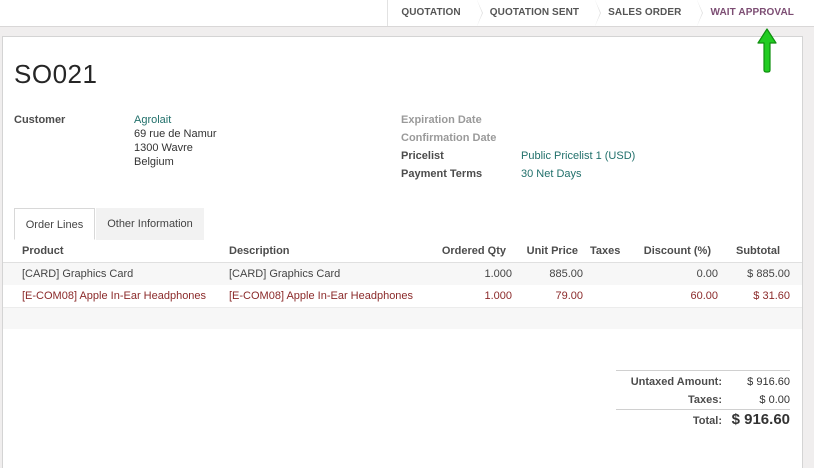 The image size is (814, 468). What do you see at coordinates (676, 382) in the screenshot?
I see `untaxed-amount-label: Untaxed Amount:` at bounding box center [676, 382].